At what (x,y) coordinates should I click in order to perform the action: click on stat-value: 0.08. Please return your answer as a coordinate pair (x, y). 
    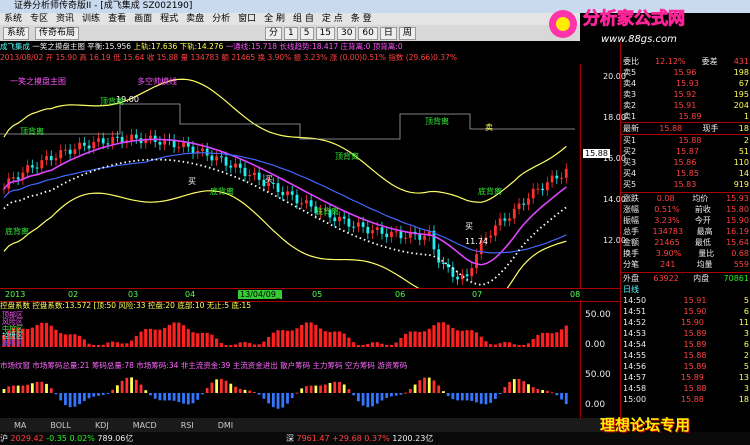
    Looking at the image, I should click on (665, 198).